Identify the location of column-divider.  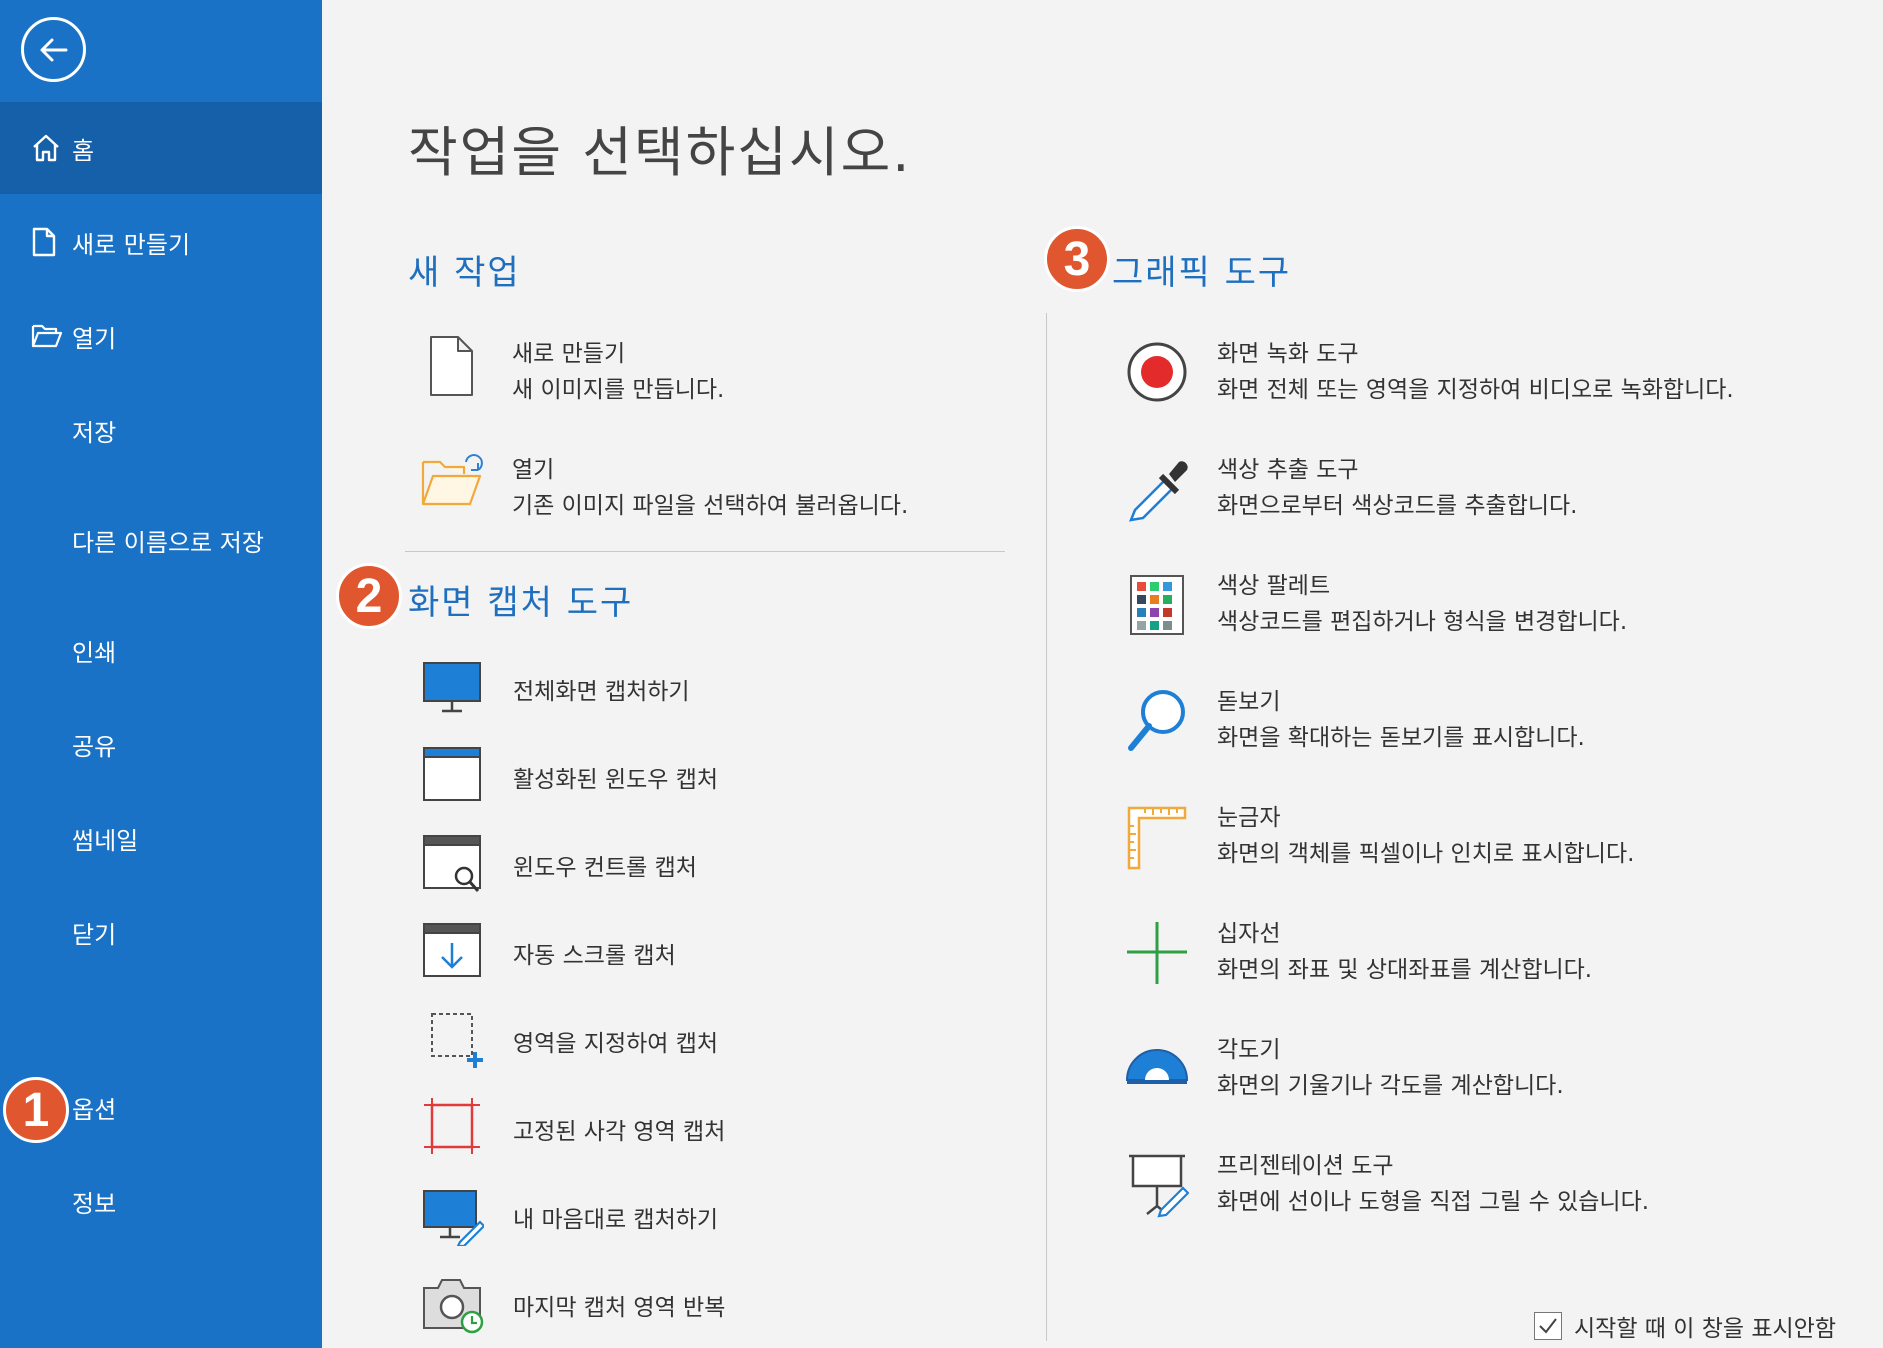
(1046, 827).